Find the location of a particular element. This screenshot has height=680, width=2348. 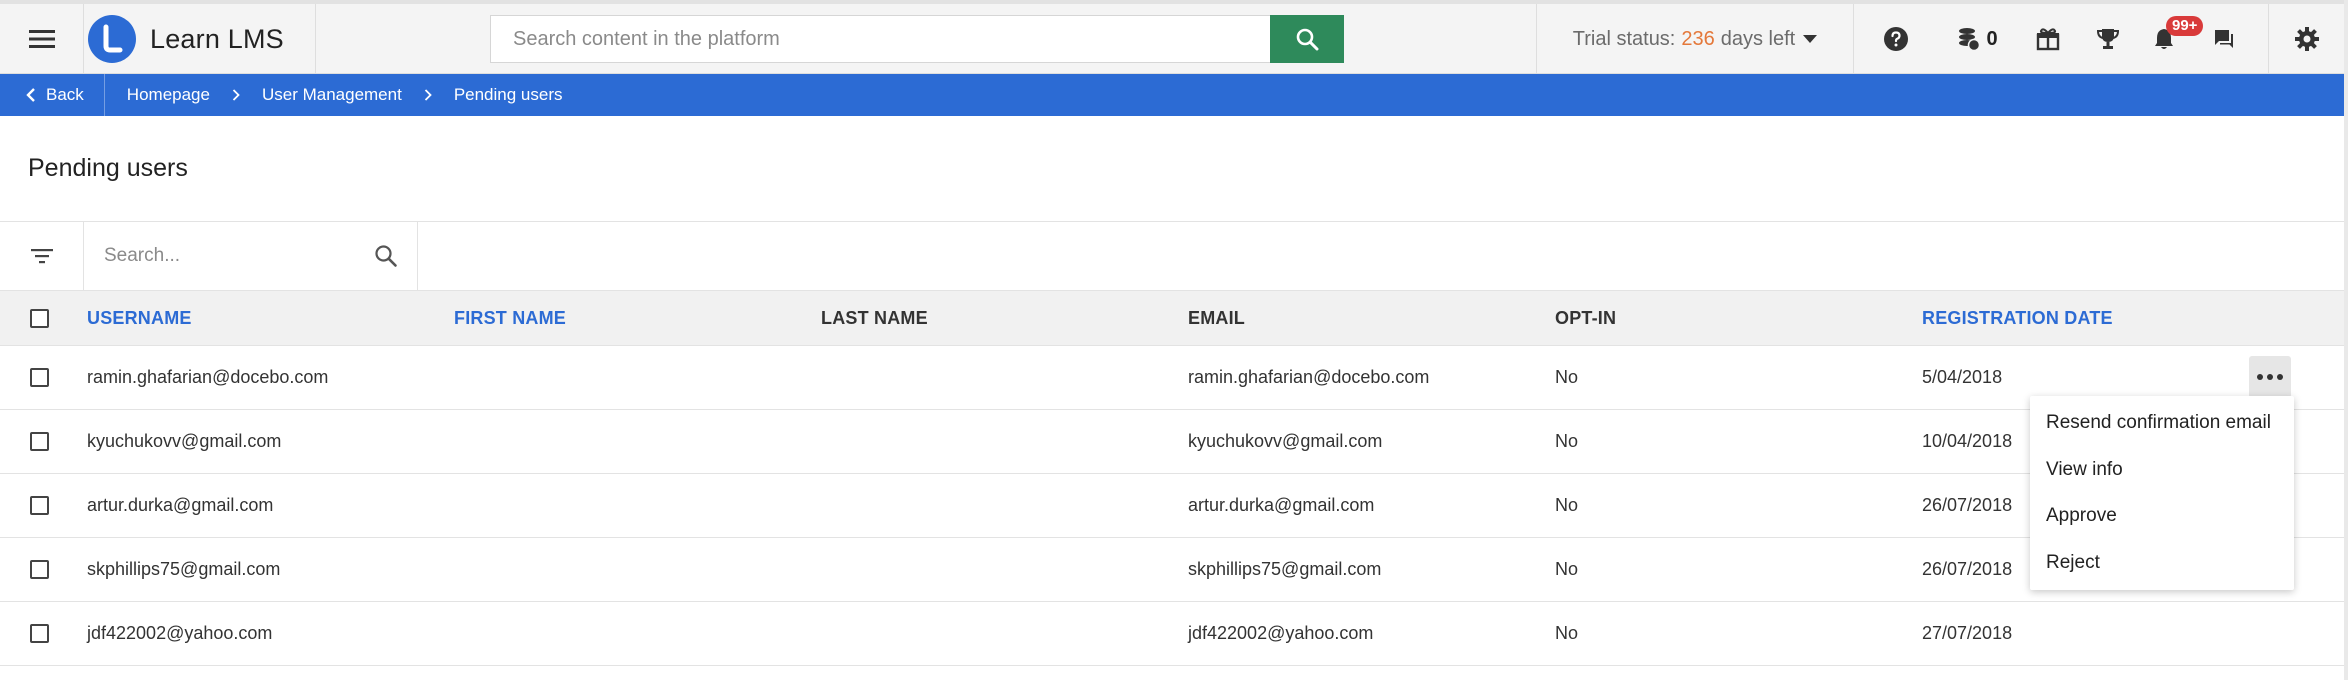

help-icon is located at coordinates (1896, 39).